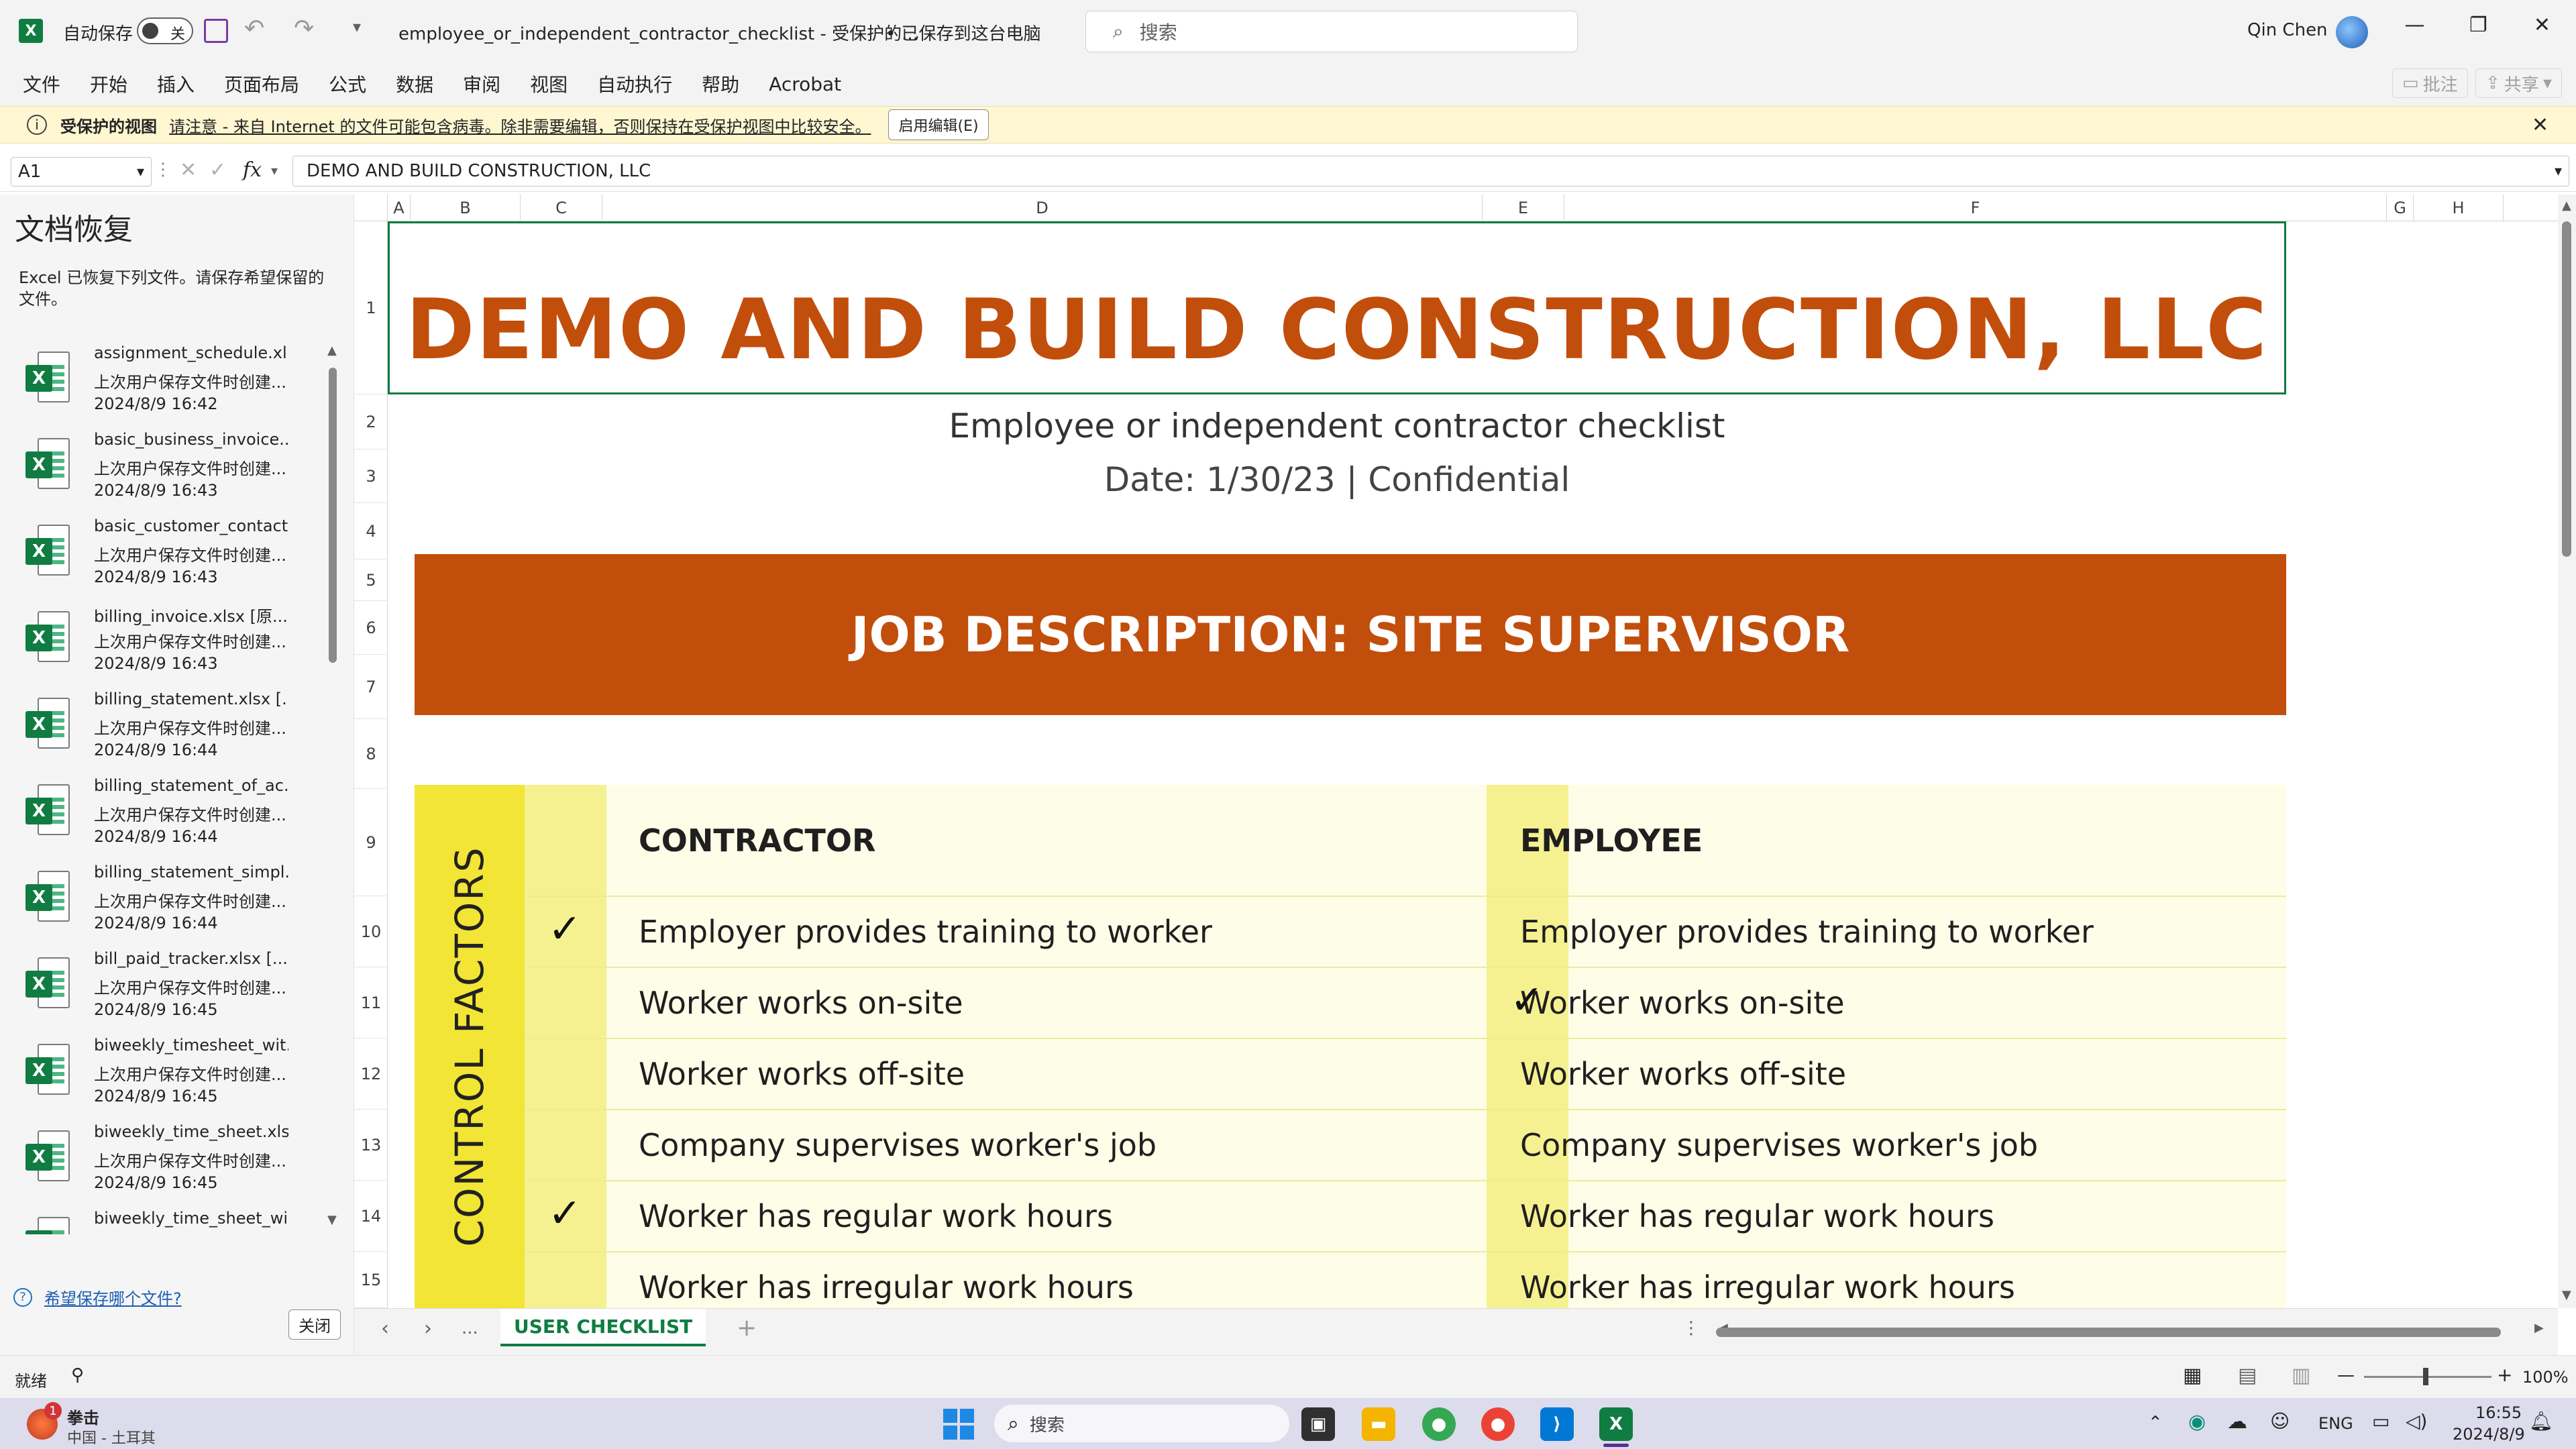 The height and width of the screenshot is (1449, 2576). What do you see at coordinates (481, 83) in the screenshot?
I see `menu-review: 审阅` at bounding box center [481, 83].